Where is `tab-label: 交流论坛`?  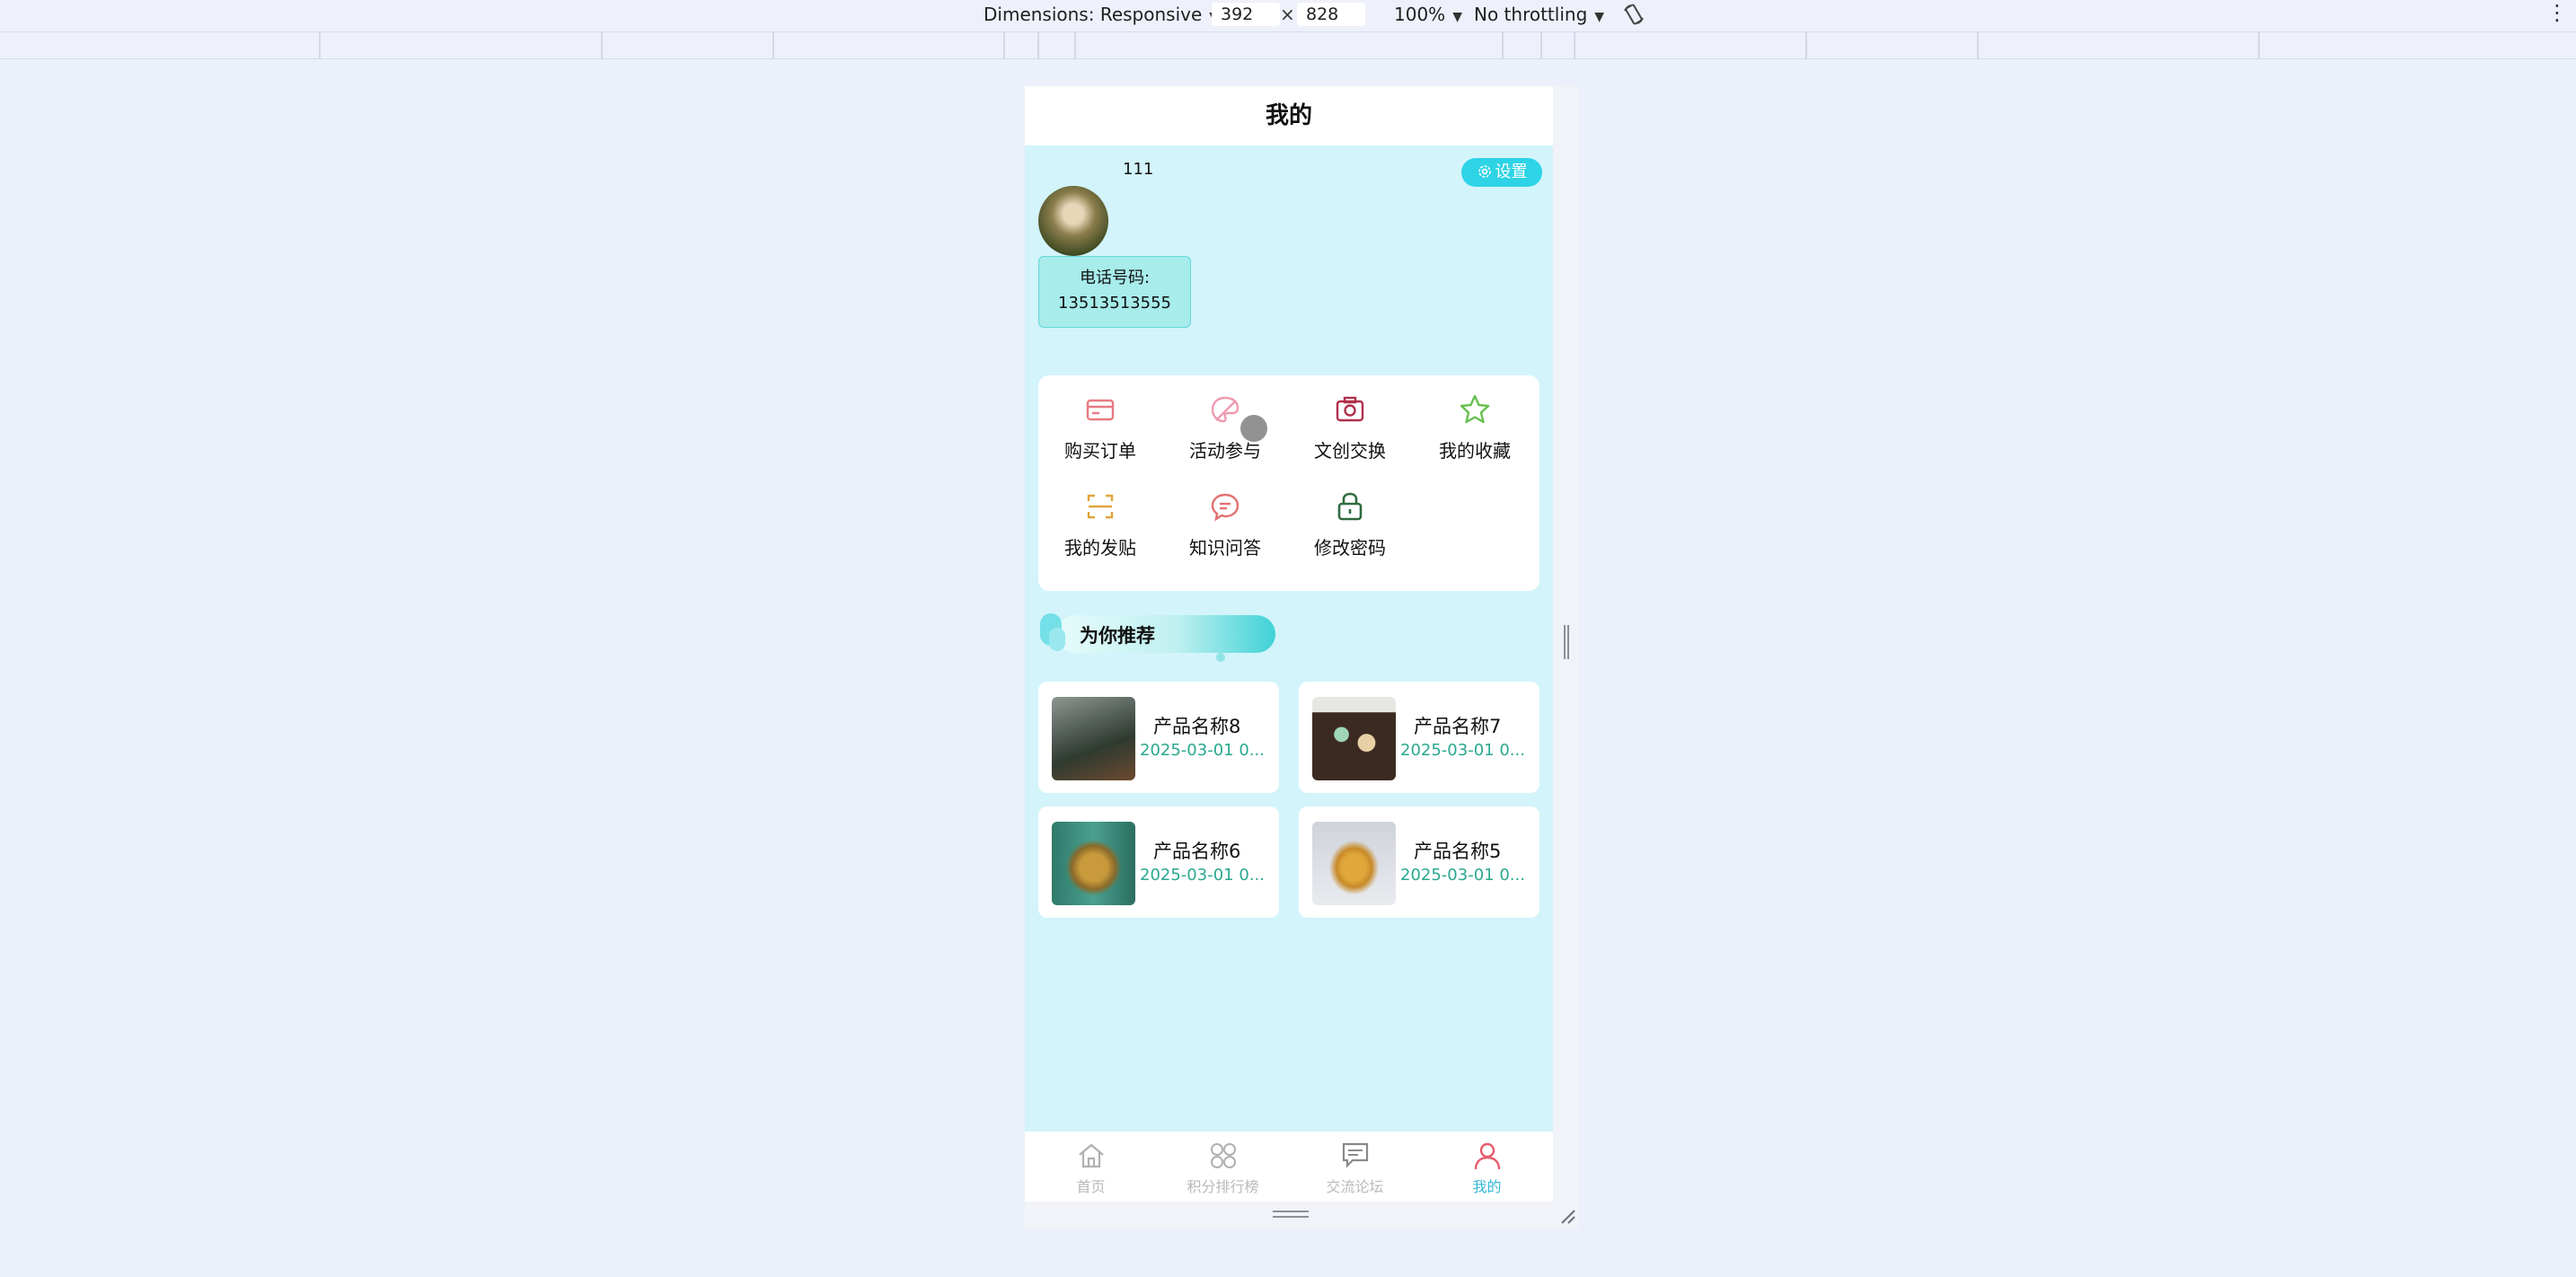
tab-label: 交流论坛 is located at coordinates (1355, 1186).